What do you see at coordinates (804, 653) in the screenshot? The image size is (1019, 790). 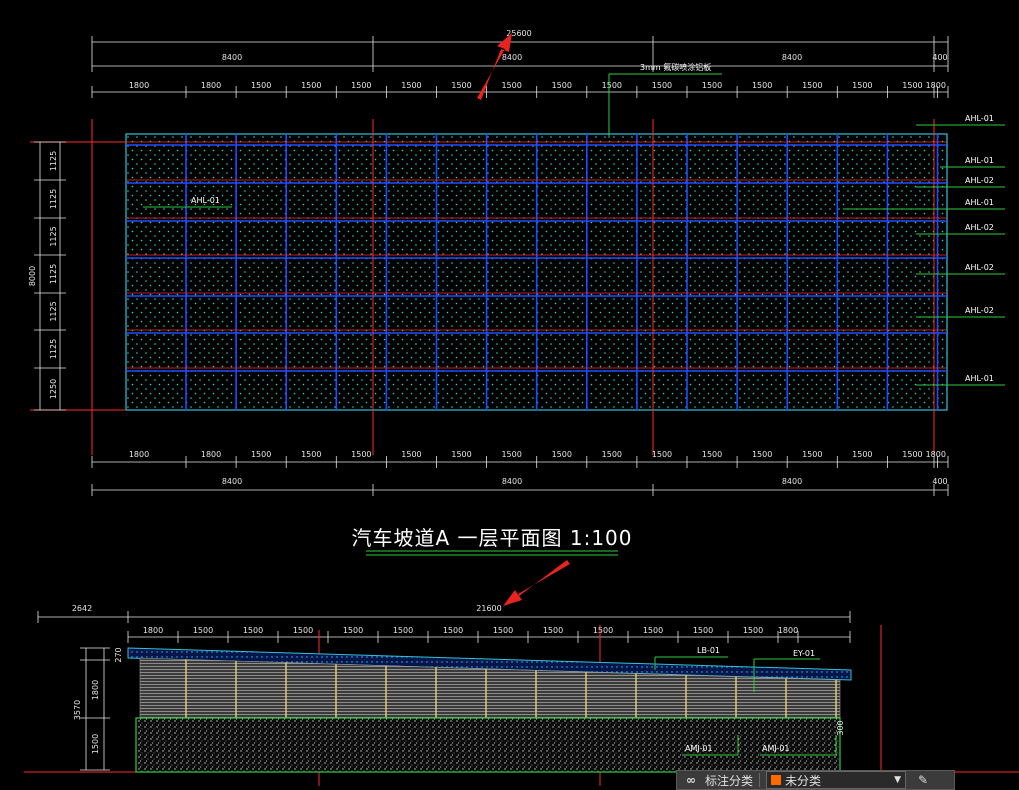 I see `elevation-label-ey: EY-01` at bounding box center [804, 653].